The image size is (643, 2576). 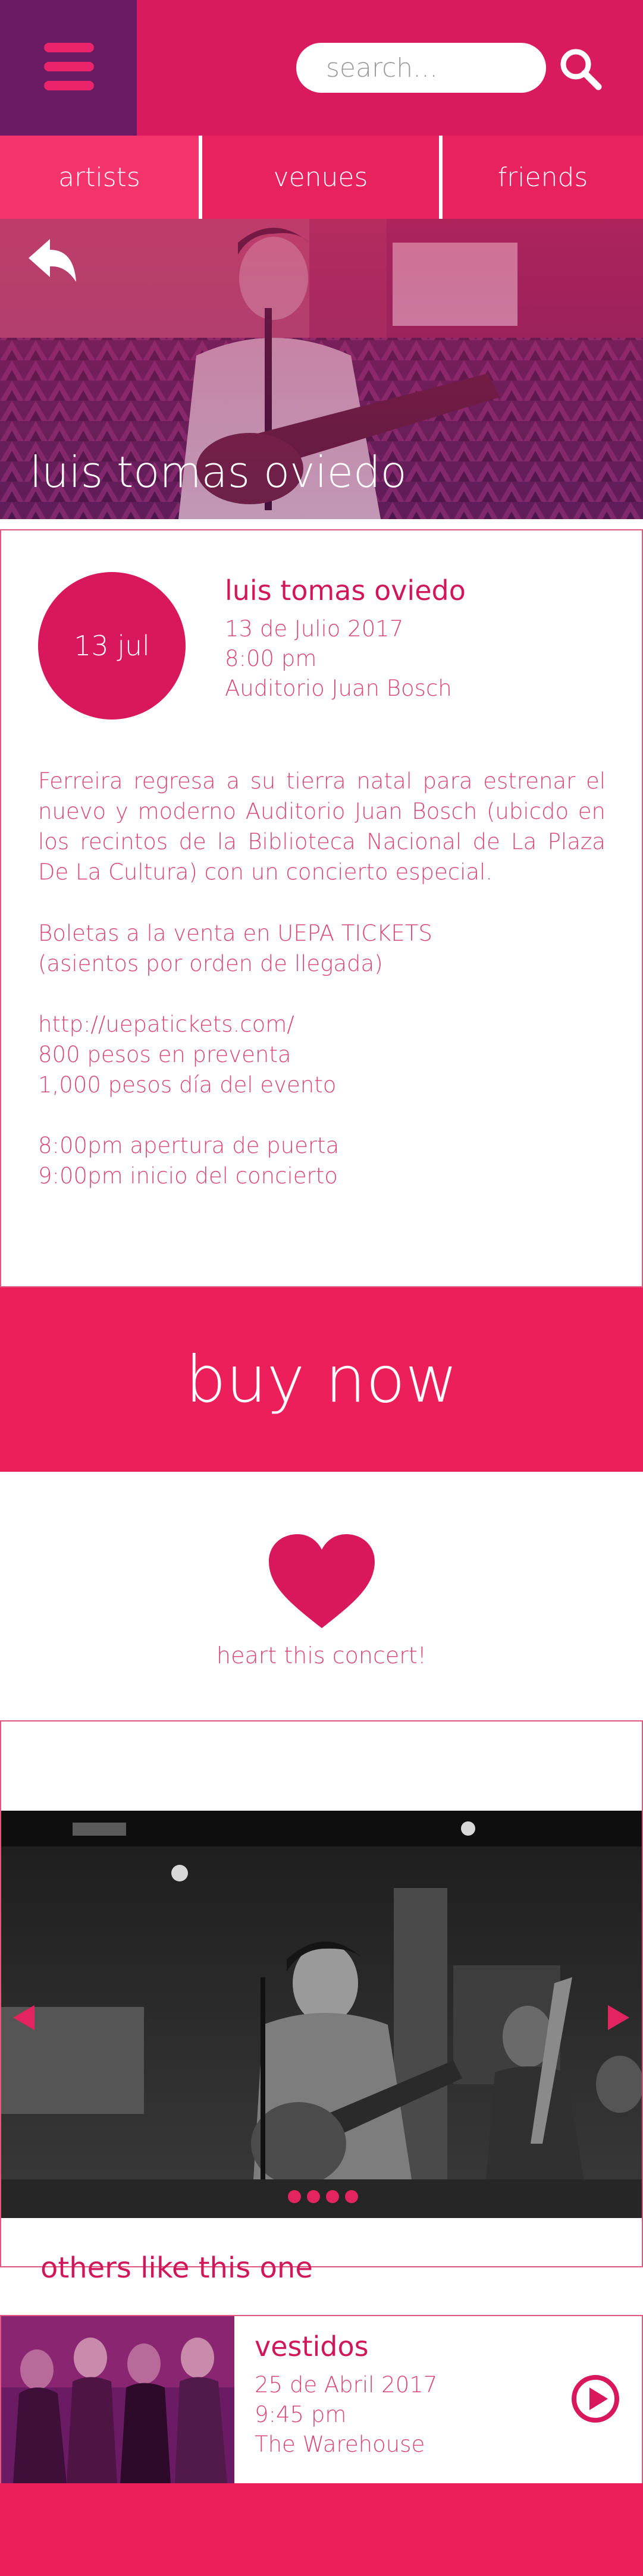 I want to click on presale-price: 800 pesos en preventa, so click(x=164, y=1054).